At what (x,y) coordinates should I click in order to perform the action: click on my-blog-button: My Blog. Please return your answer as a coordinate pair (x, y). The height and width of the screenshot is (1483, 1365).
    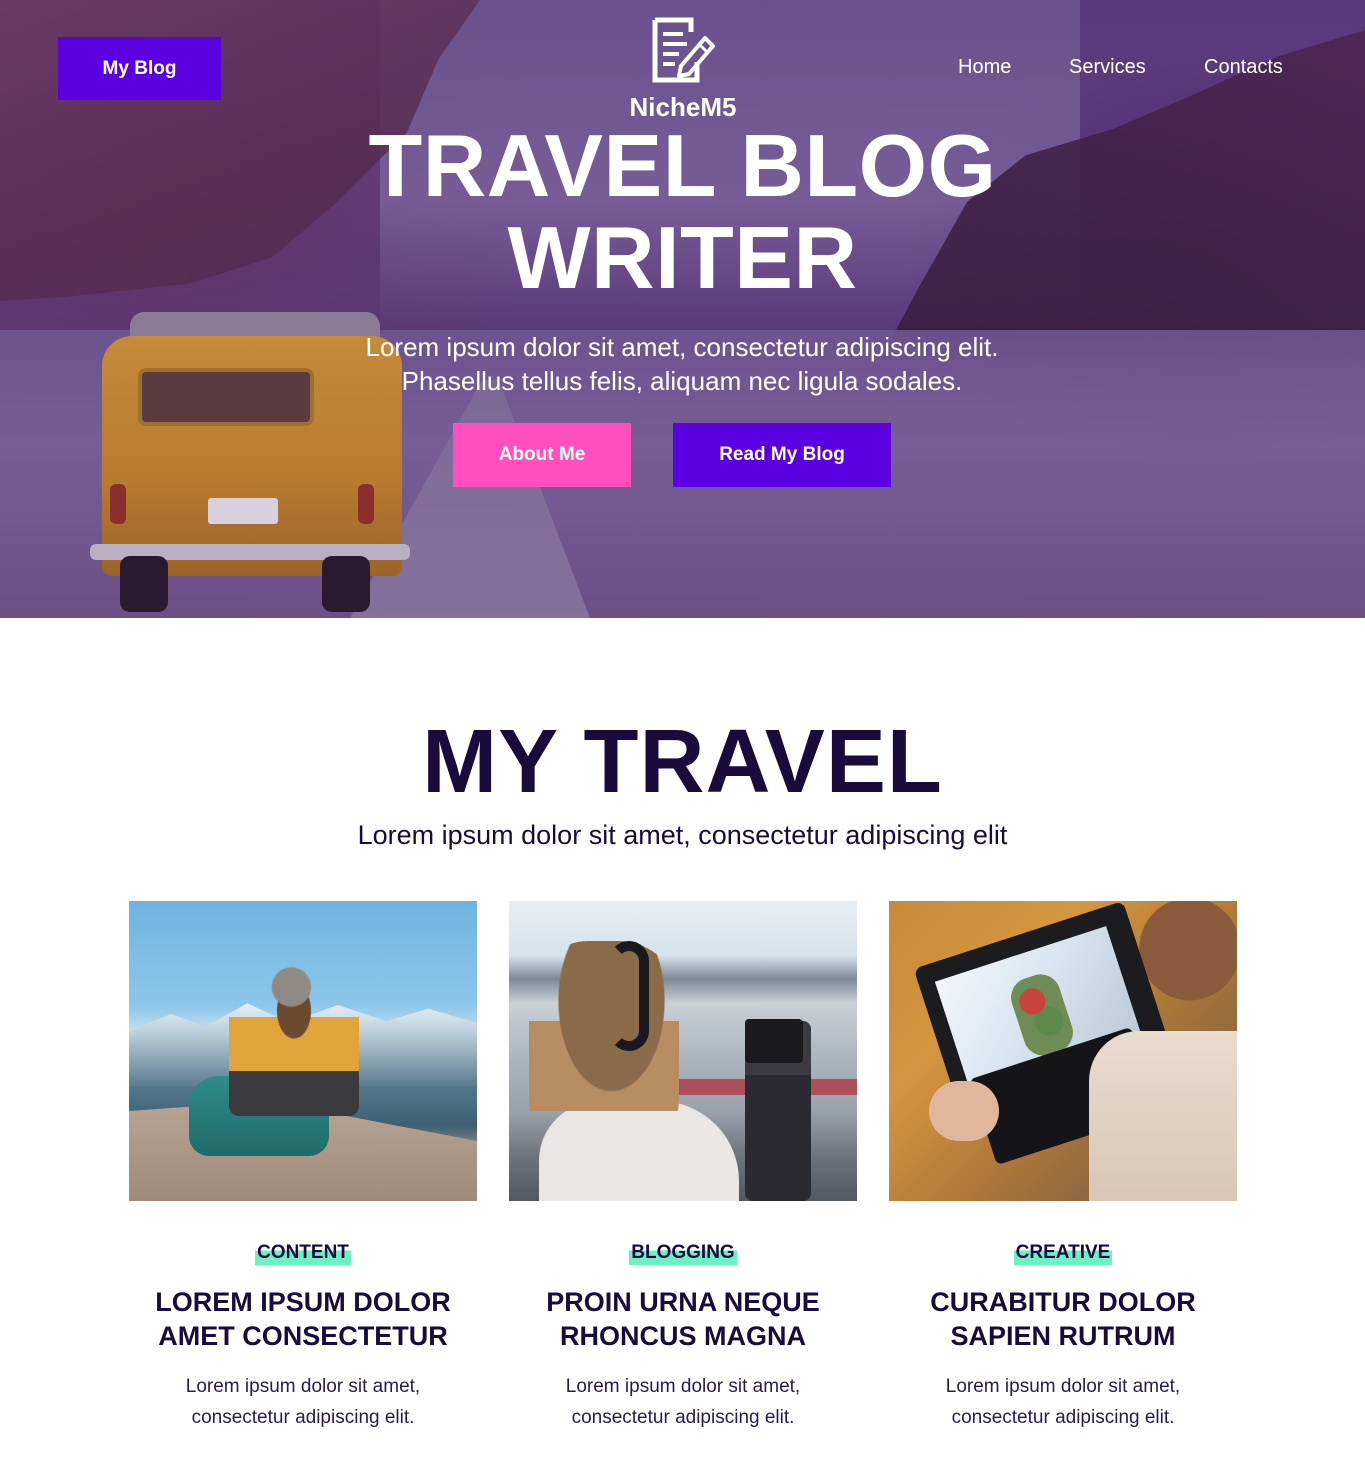
    Looking at the image, I should click on (139, 68).